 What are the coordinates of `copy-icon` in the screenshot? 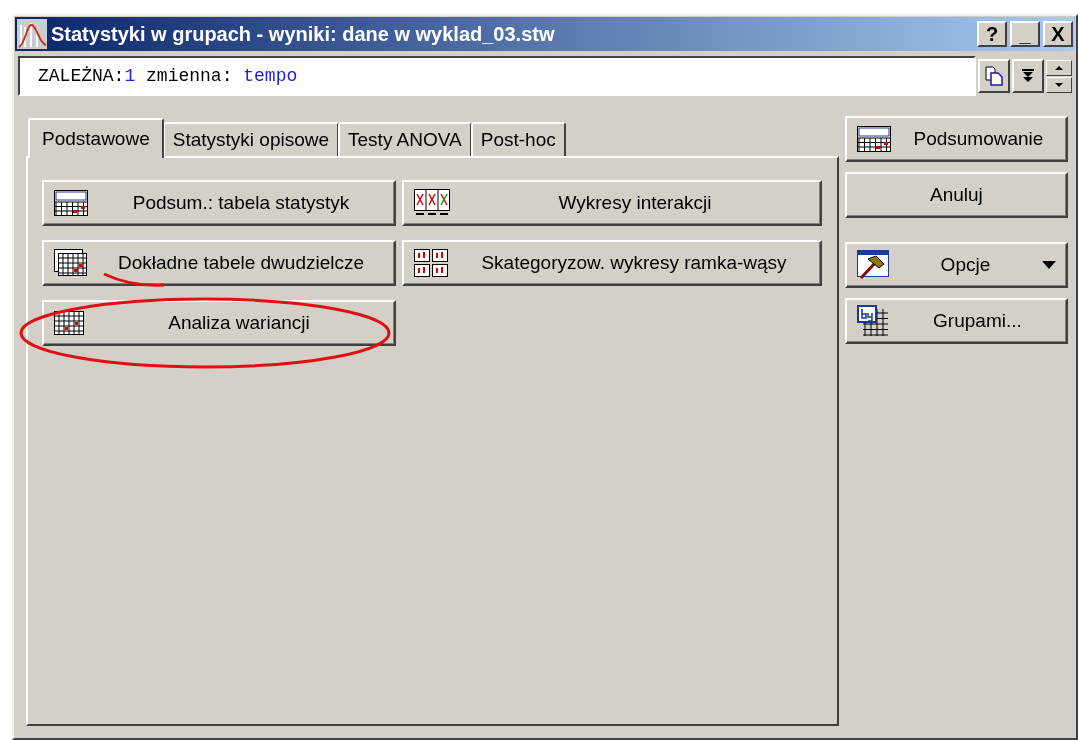 It's located at (994, 76).